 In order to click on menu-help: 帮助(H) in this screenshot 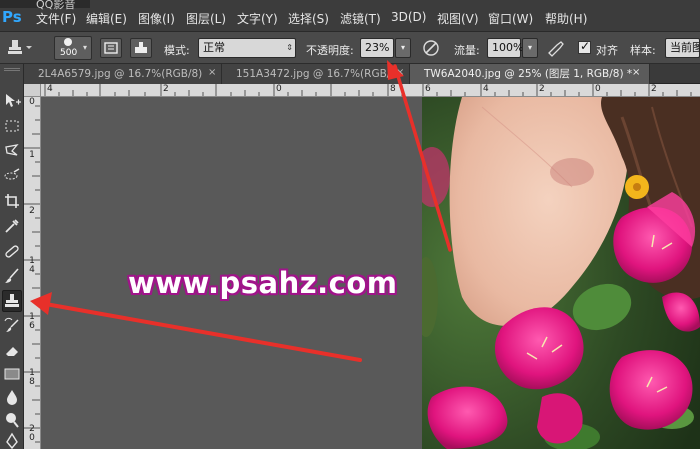, I will do `click(566, 18)`.